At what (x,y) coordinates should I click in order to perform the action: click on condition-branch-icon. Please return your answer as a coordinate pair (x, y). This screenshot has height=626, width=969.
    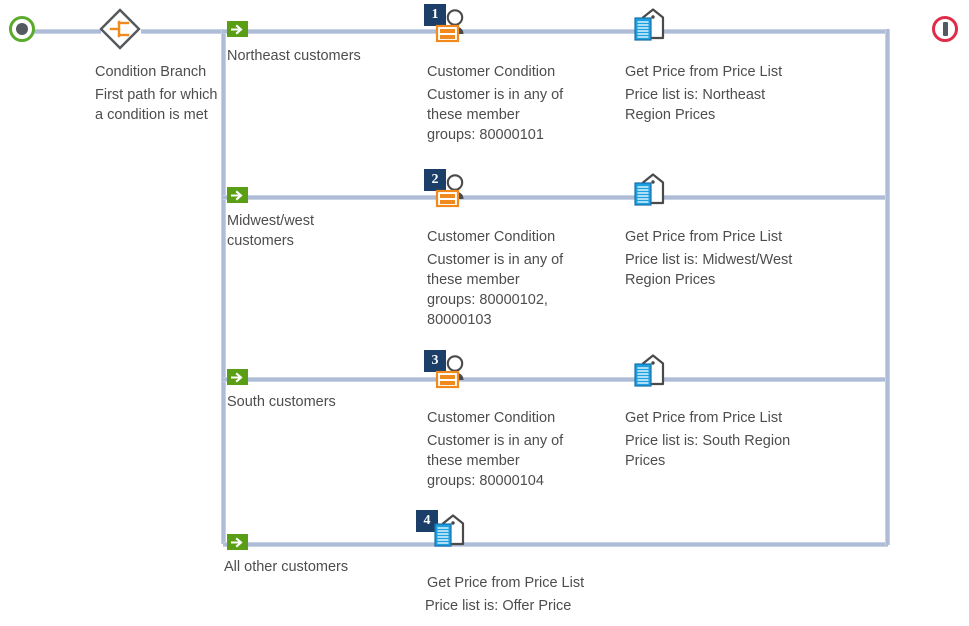
    Looking at the image, I should click on (120, 29).